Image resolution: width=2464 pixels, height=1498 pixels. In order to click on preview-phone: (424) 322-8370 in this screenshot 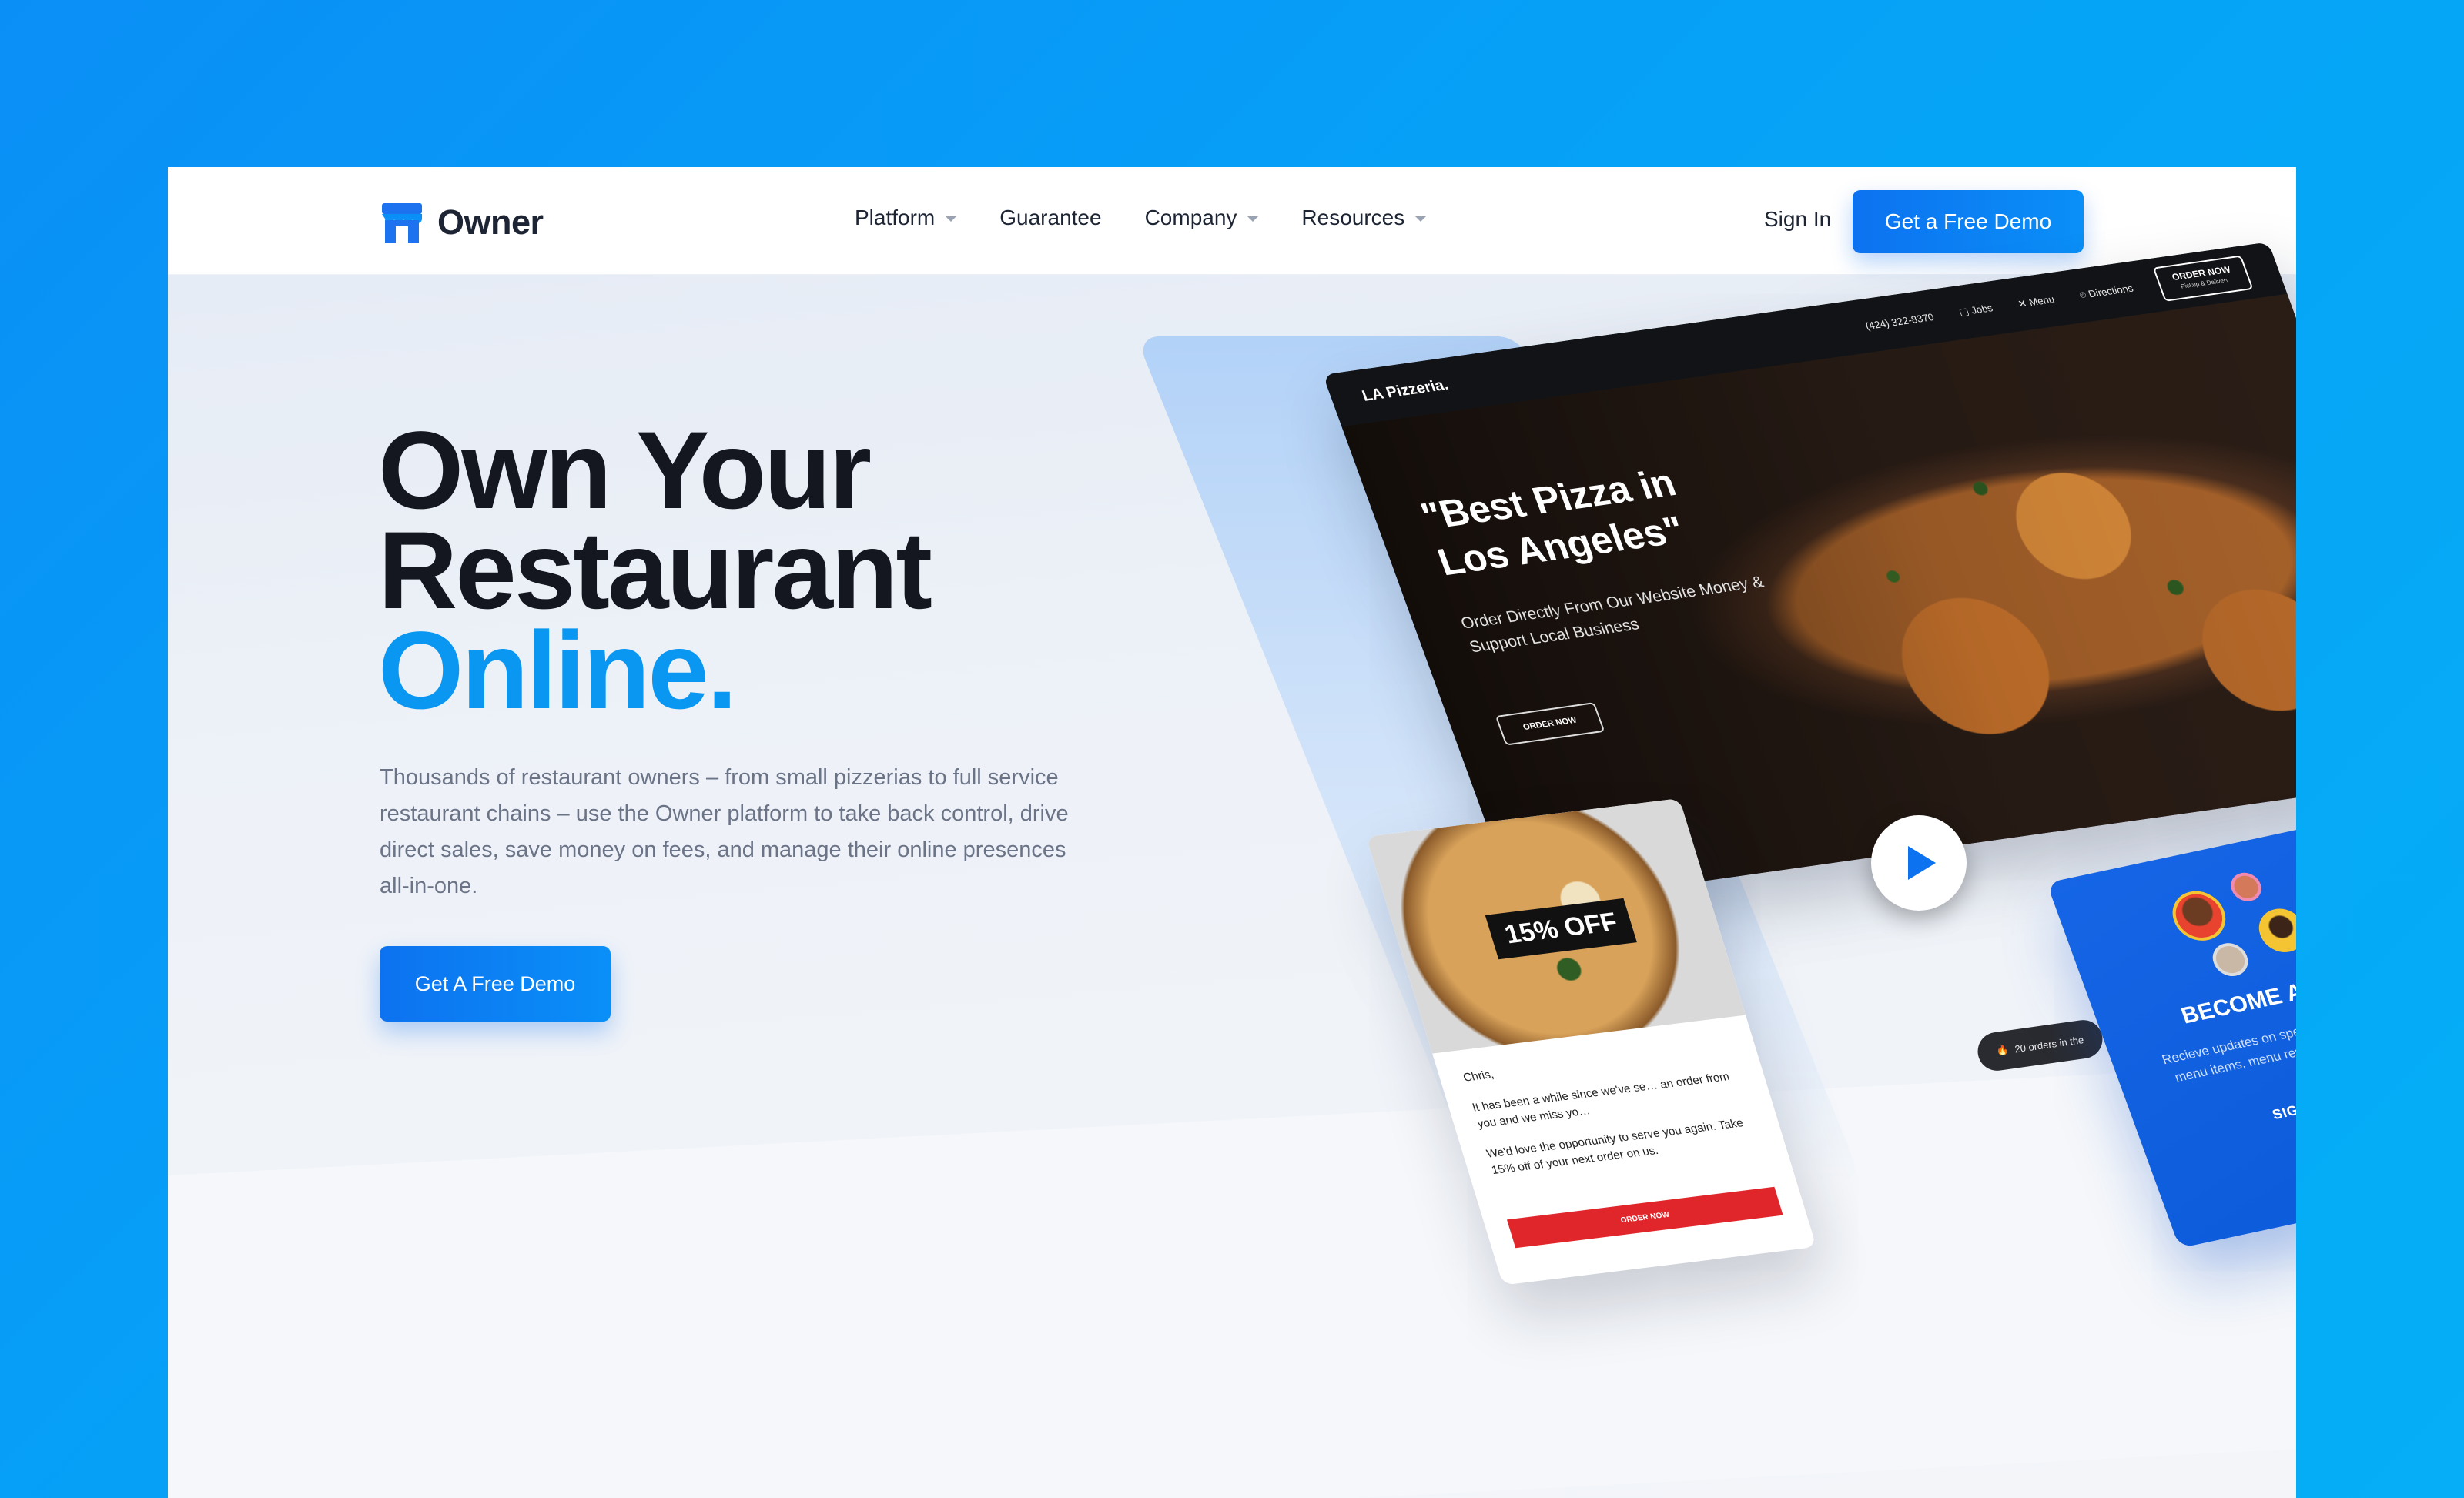, I will do `click(1900, 321)`.